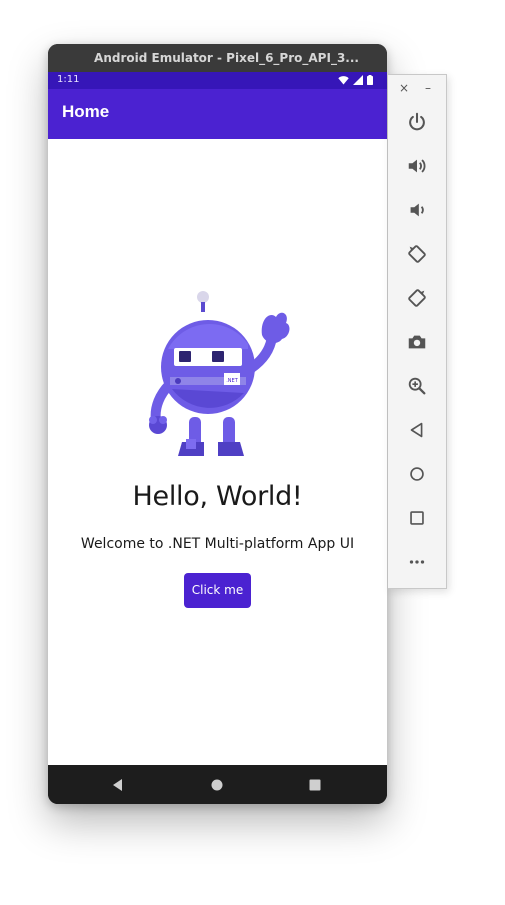 This screenshot has width=505, height=905. What do you see at coordinates (217, 114) in the screenshot?
I see `app-bar: Home` at bounding box center [217, 114].